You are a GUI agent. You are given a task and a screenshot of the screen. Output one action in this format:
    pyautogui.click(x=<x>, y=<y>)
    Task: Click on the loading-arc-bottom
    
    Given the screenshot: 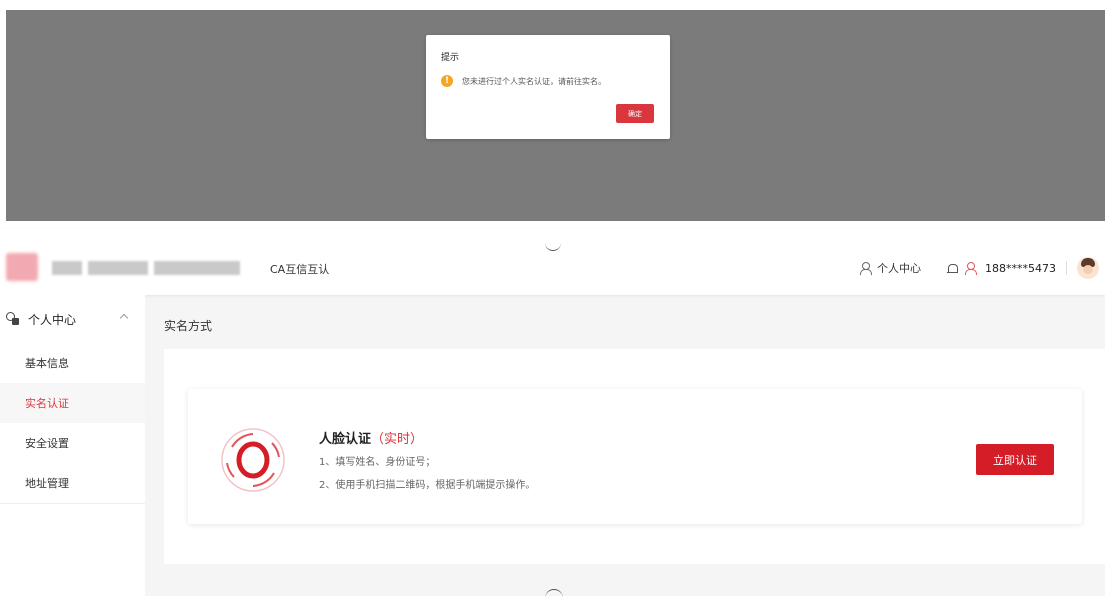 What is the action you would take?
    pyautogui.click(x=554, y=594)
    